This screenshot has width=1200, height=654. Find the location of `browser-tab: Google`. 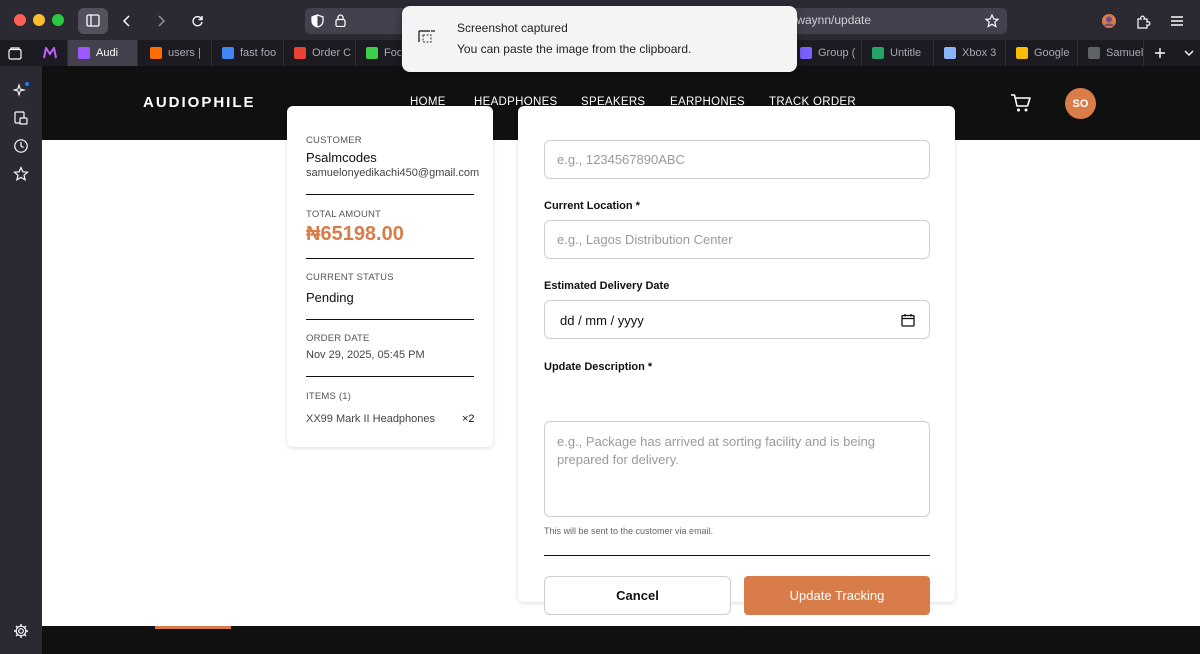

browser-tab: Google is located at coordinates (1042, 53).